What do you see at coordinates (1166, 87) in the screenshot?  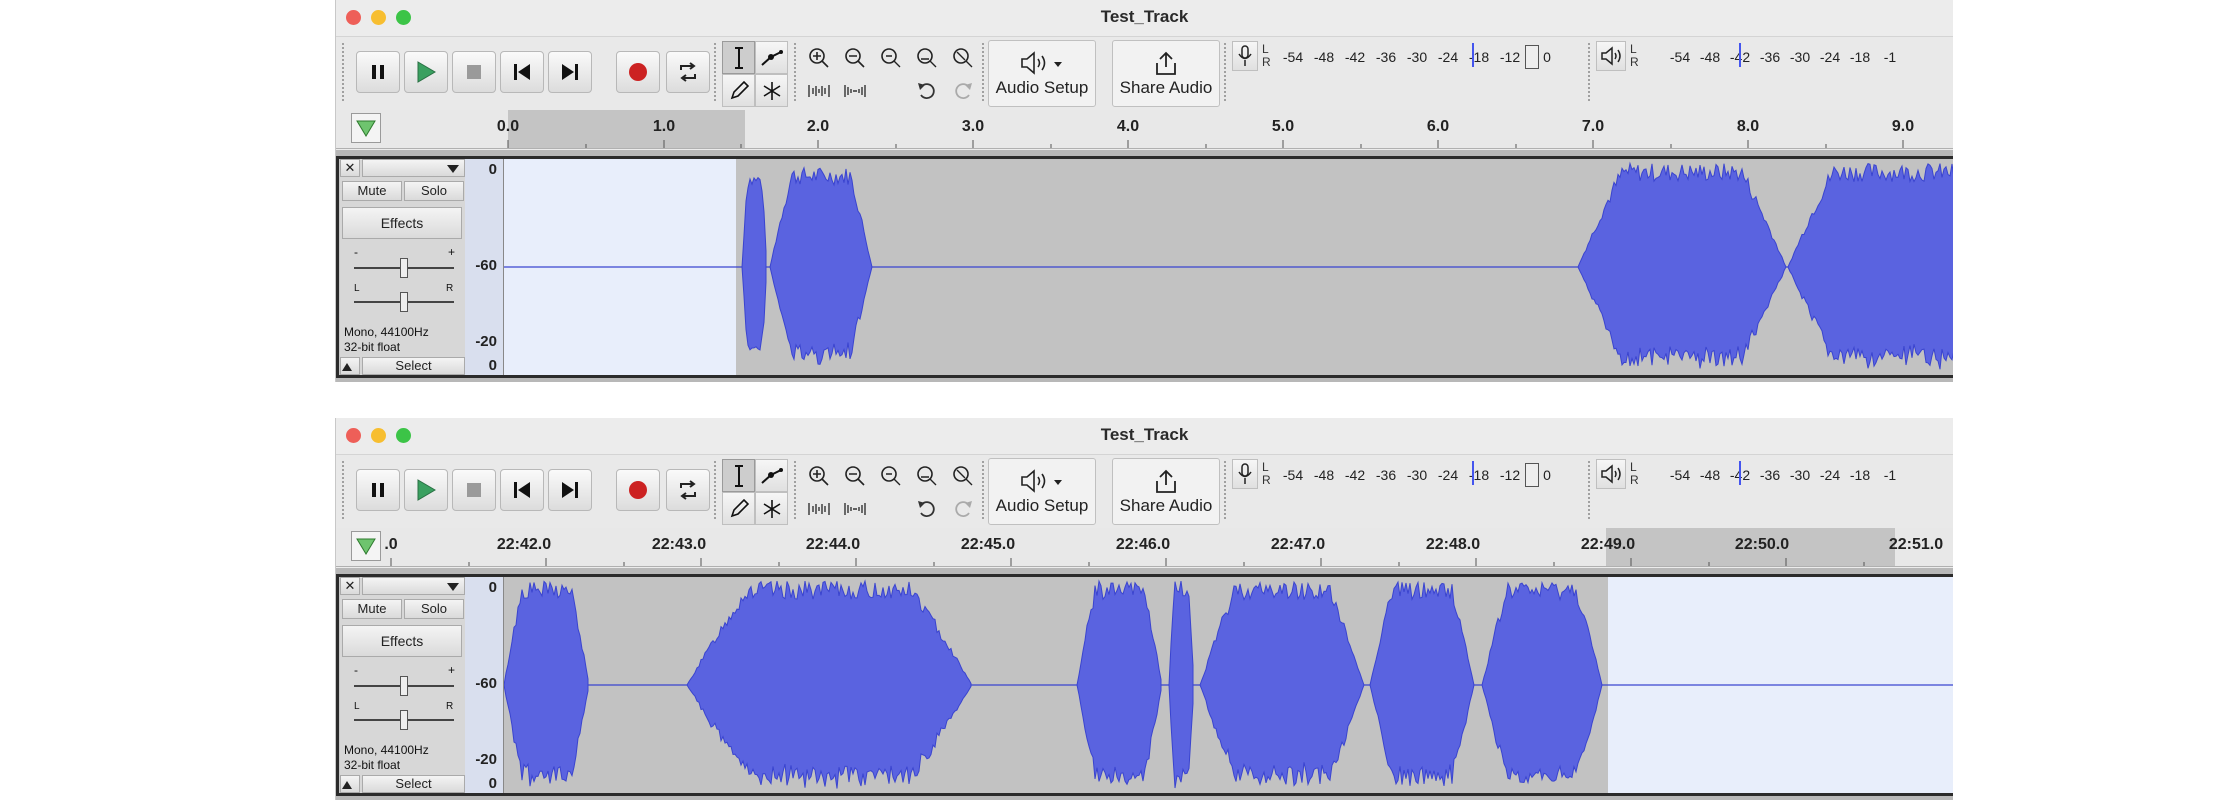 I see `share-audio-label: Share Audio` at bounding box center [1166, 87].